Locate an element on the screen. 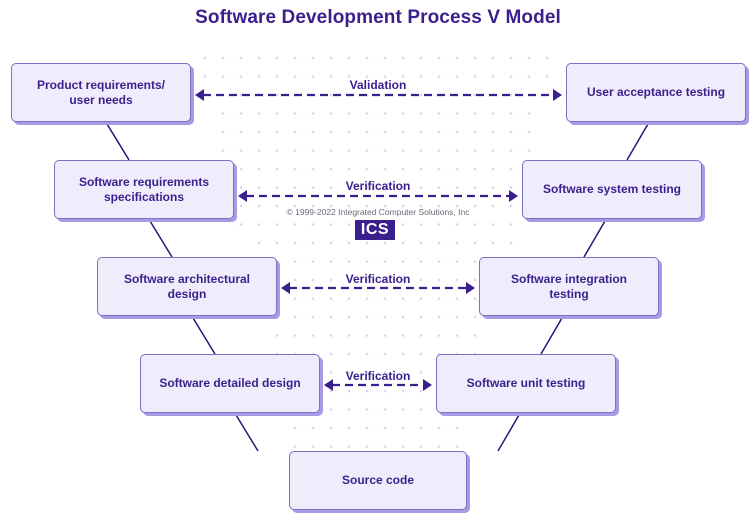  box-label: Software architectural design is located at coordinates (187, 286).